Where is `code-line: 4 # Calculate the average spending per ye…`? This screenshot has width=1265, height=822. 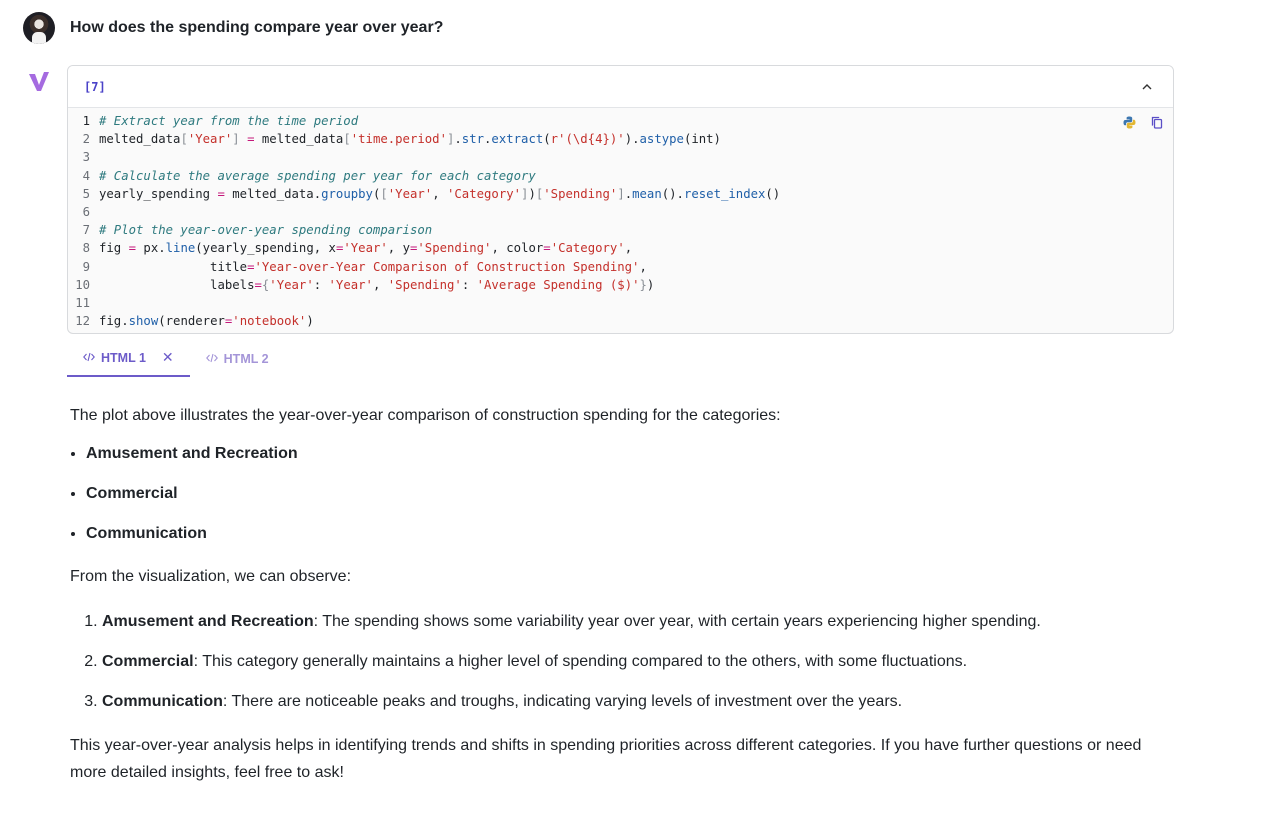
code-line: 4 # Calculate the average spending per ye… is located at coordinates (620, 176).